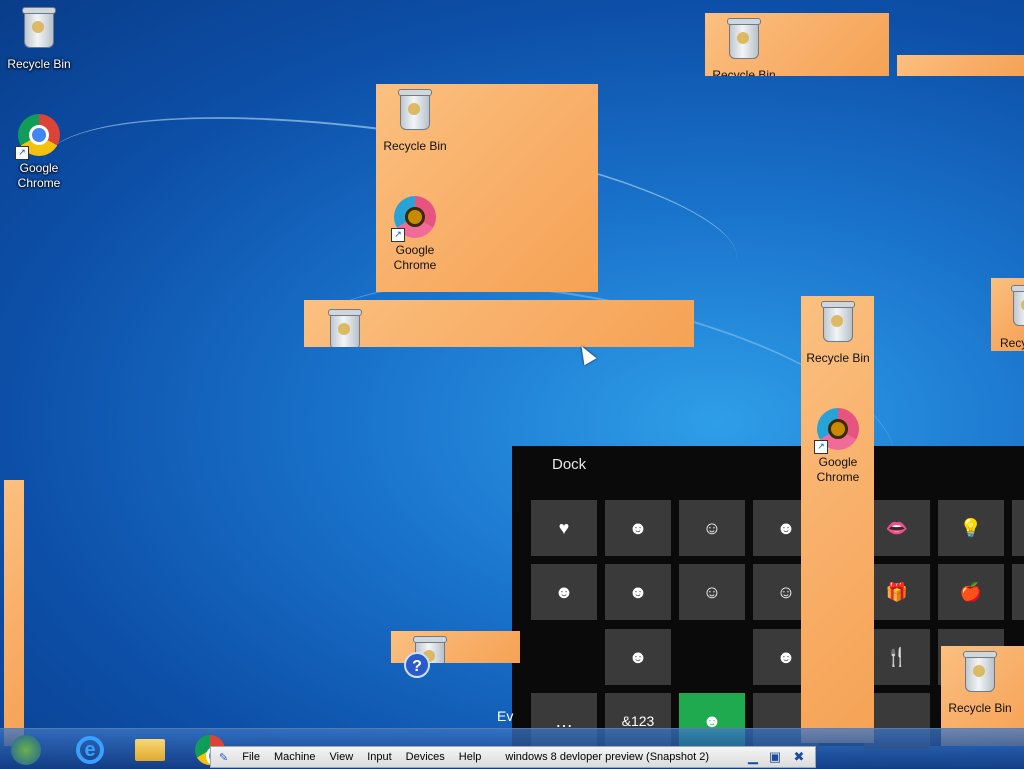 The width and height of the screenshot is (1024, 769). I want to click on ghost-label: Recyc, so click(1012, 343).